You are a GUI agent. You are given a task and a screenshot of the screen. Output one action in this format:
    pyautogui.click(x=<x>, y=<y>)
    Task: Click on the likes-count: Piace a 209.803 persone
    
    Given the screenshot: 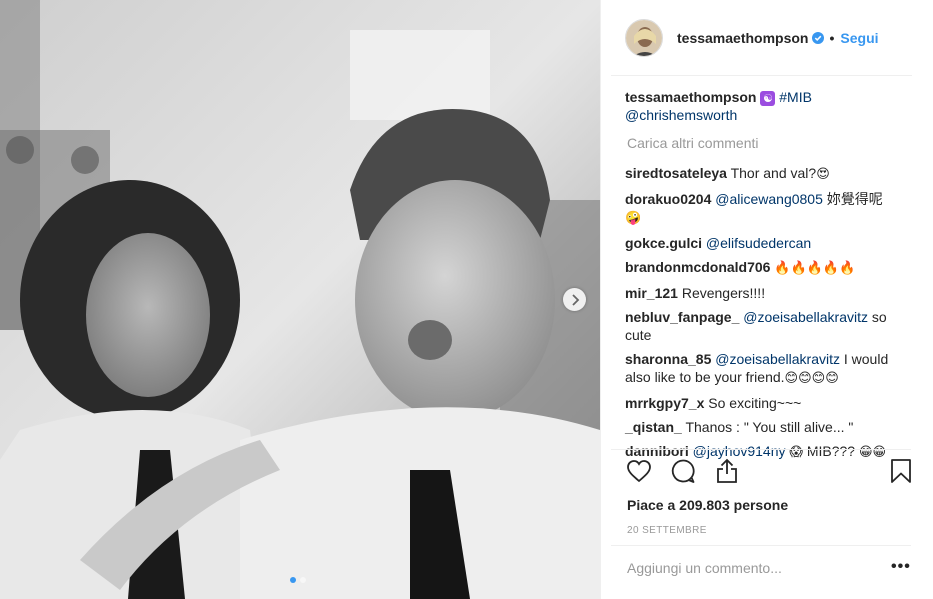 What is the action you would take?
    pyautogui.click(x=707, y=505)
    